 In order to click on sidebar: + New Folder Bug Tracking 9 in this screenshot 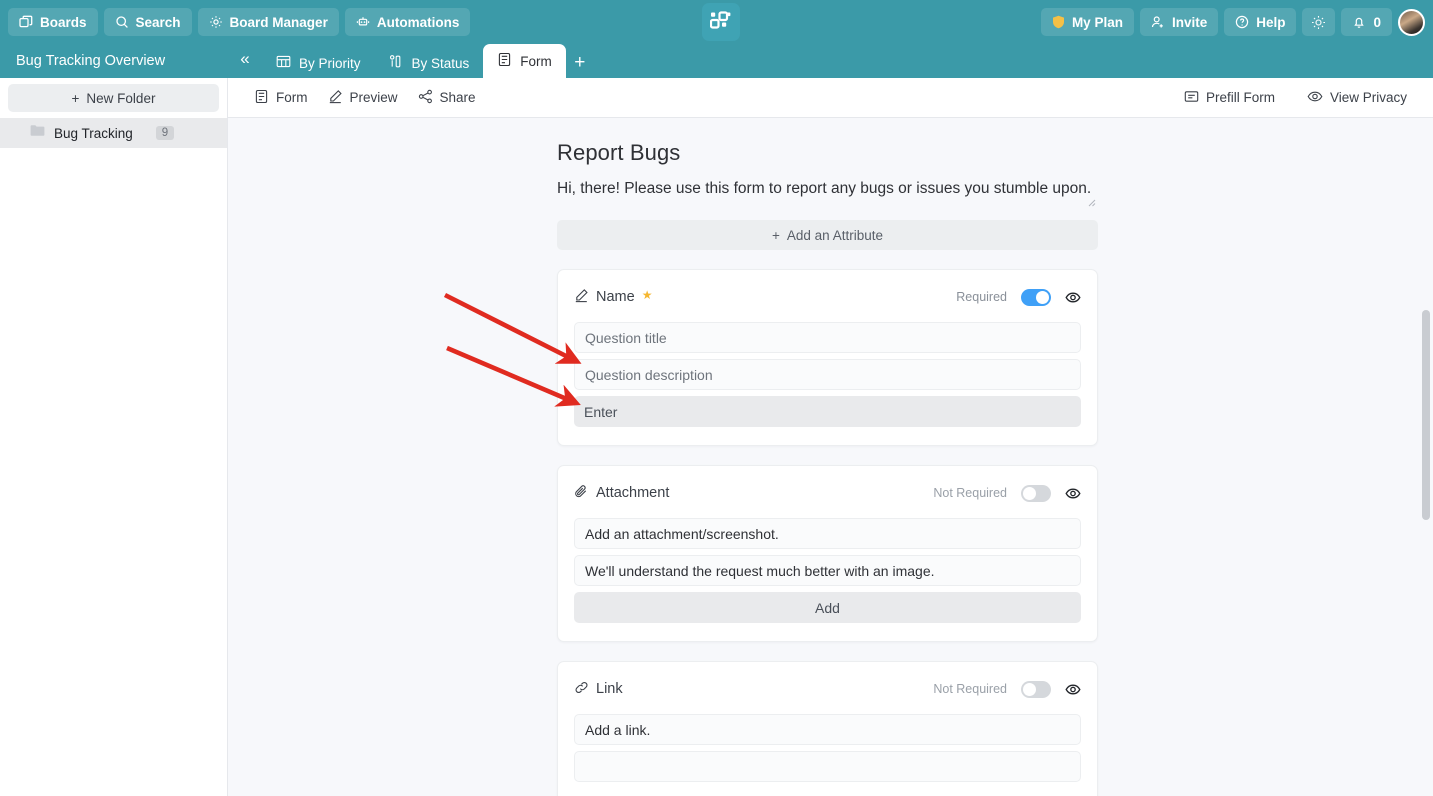, I will do `click(114, 437)`.